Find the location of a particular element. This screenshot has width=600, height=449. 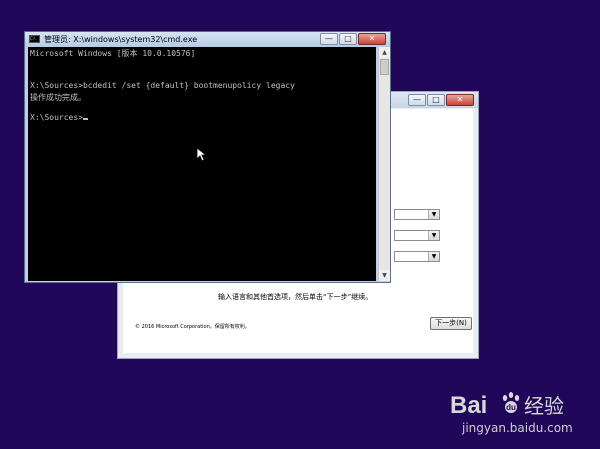

setup-maximize-button: □ is located at coordinates (436, 100).